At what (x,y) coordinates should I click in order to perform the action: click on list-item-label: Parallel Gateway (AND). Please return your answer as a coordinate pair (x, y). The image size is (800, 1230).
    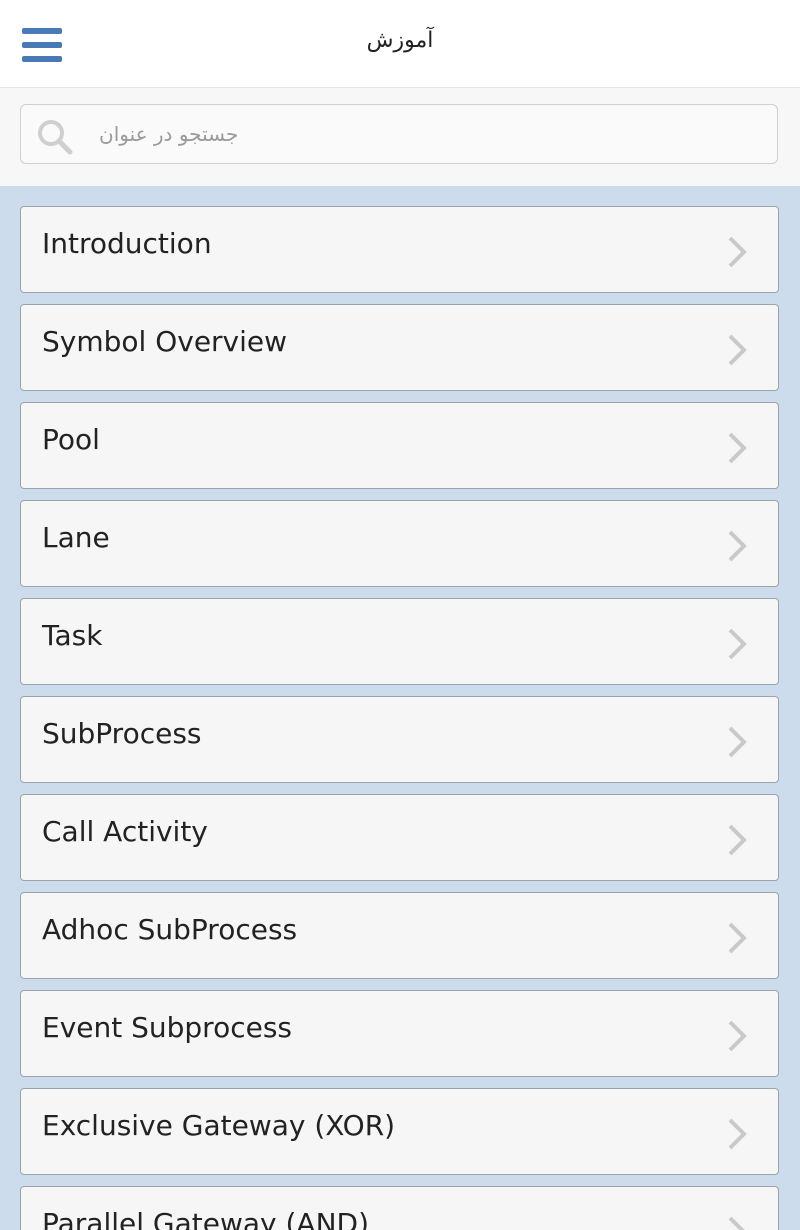
    Looking at the image, I should click on (206, 1218).